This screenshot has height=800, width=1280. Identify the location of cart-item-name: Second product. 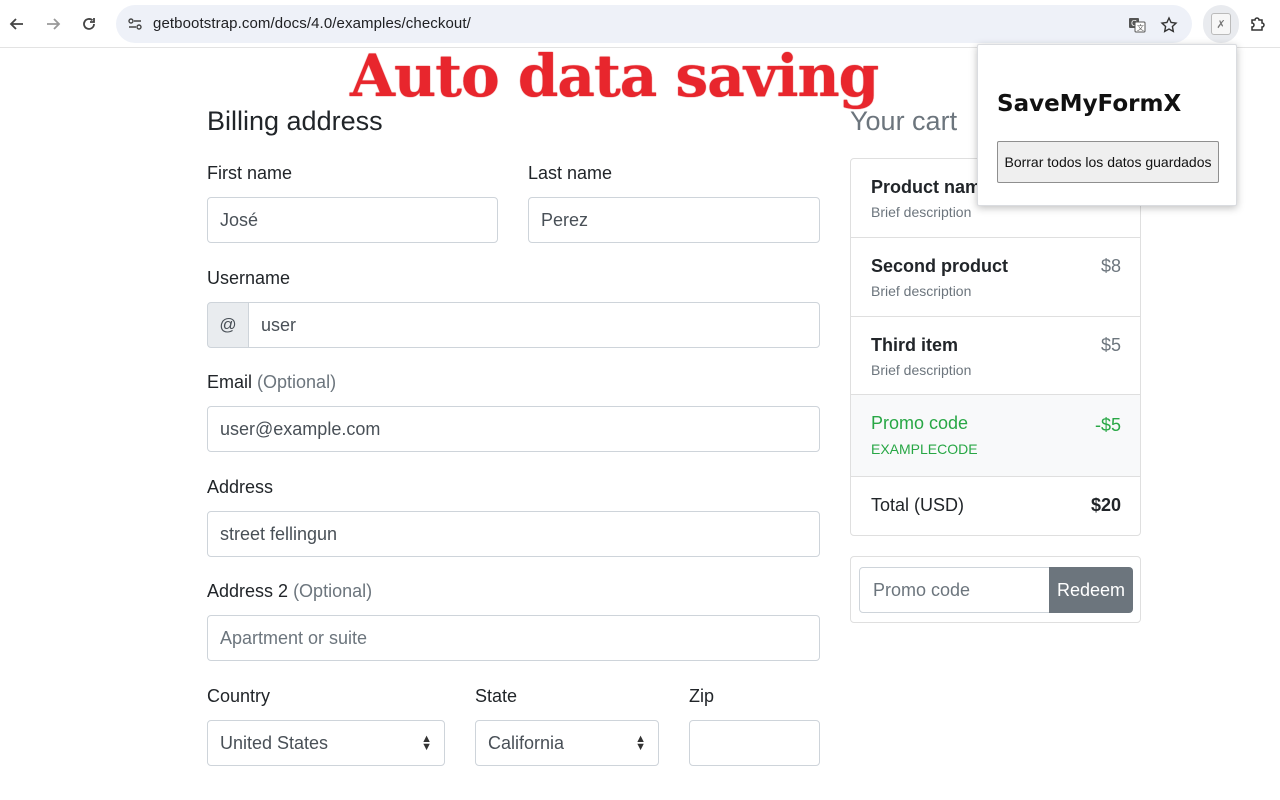
(940, 266).